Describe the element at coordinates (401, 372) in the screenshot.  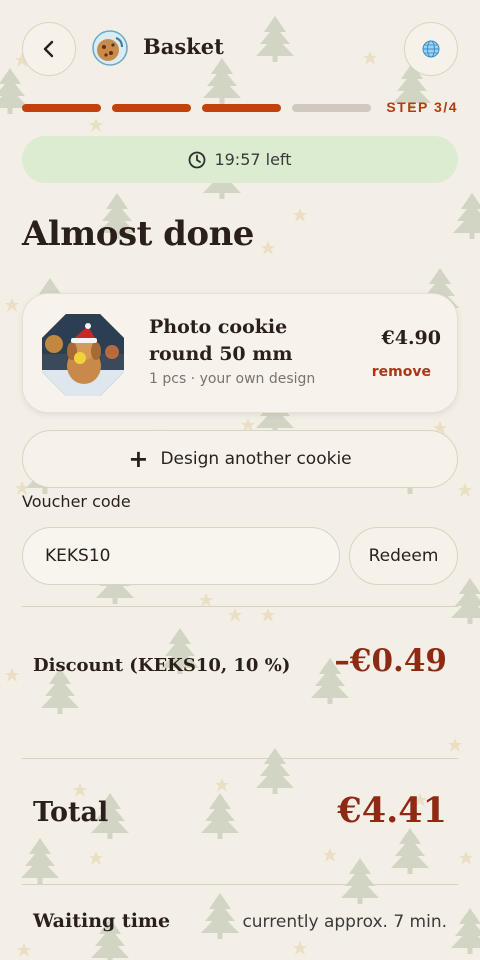
I see `remove-item-link: remove` at that location.